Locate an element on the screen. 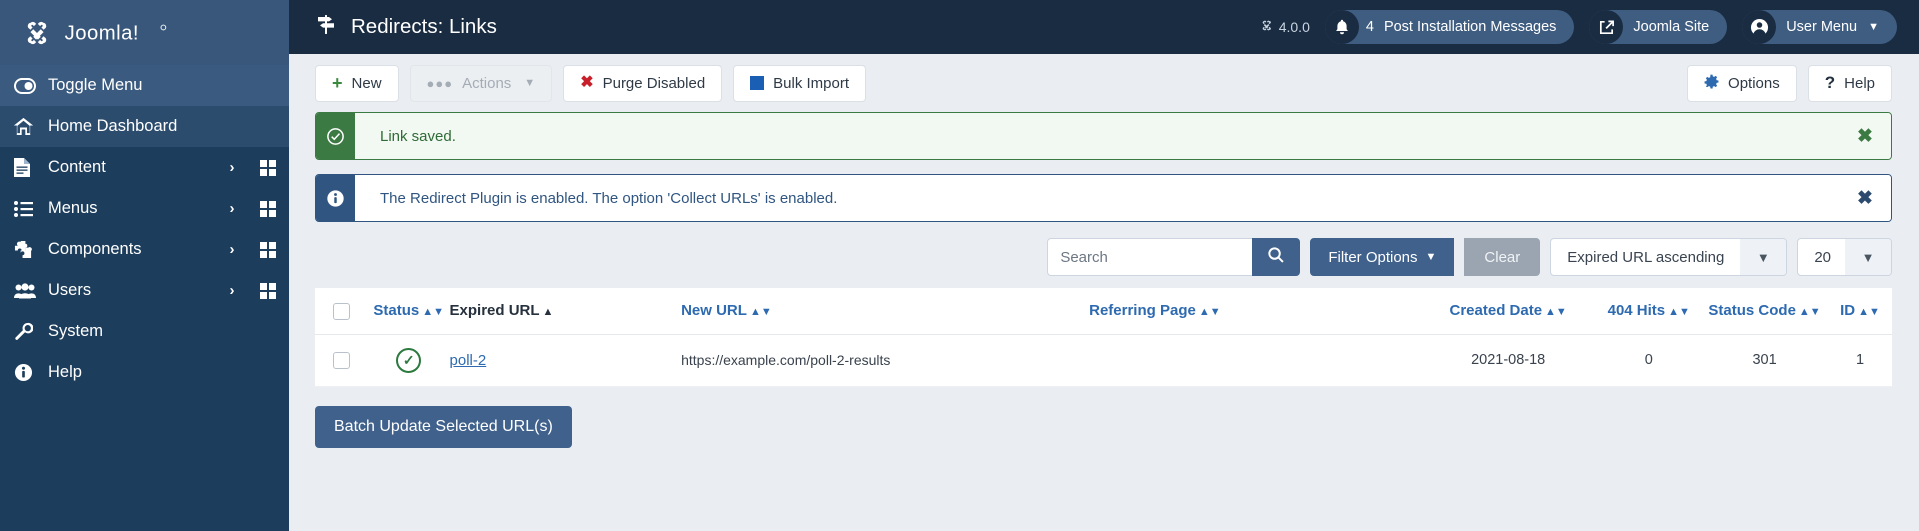 Image resolution: width=1919 pixels, height=531 pixels. alert-success: Link saved. ✖ is located at coordinates (1103, 136).